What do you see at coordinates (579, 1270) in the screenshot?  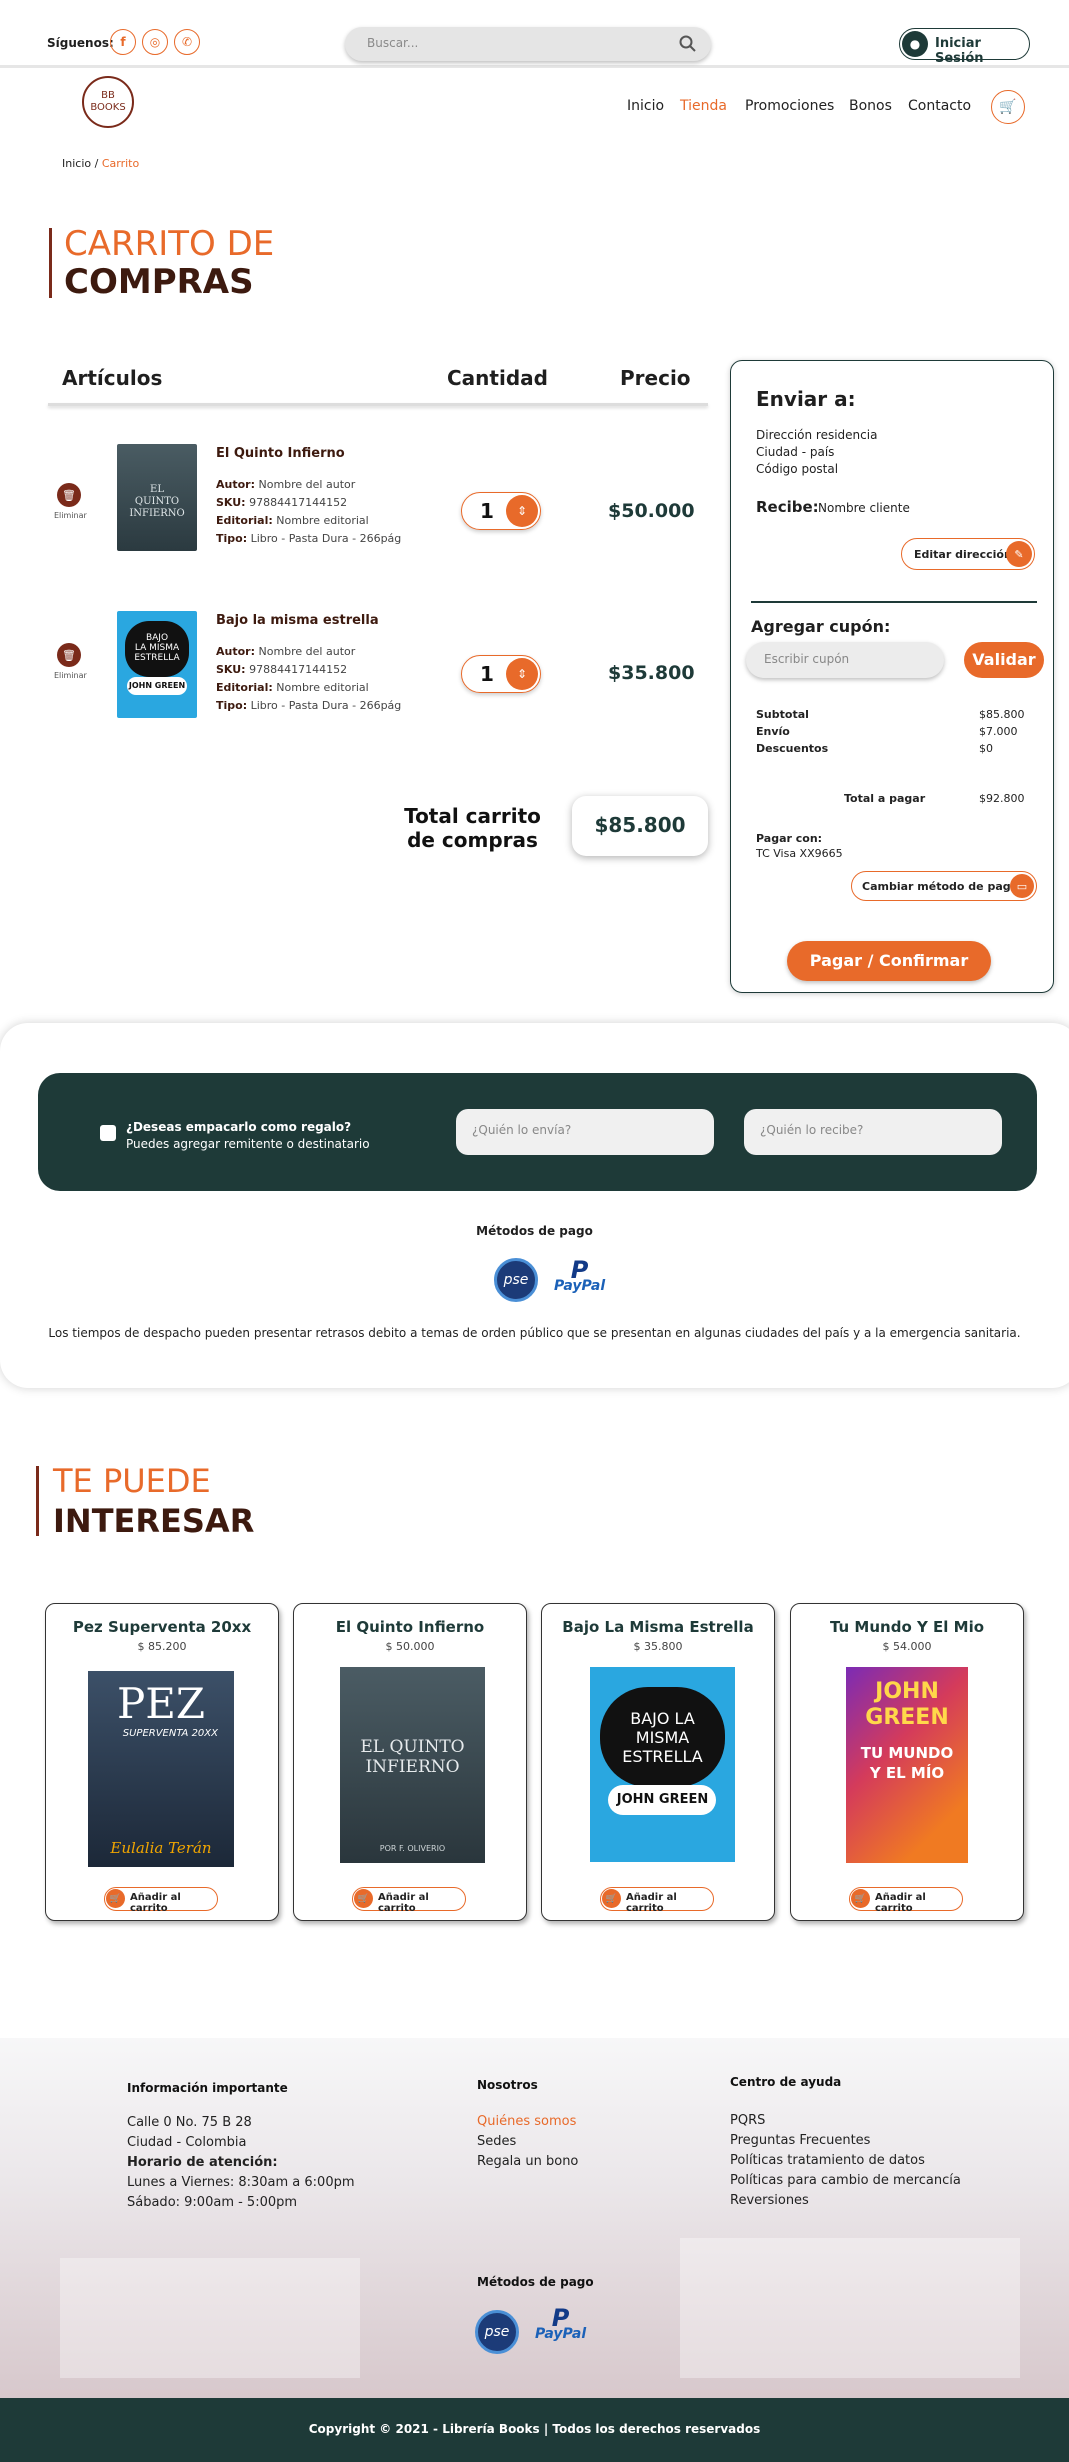 I see `paypal-icon: P` at bounding box center [579, 1270].